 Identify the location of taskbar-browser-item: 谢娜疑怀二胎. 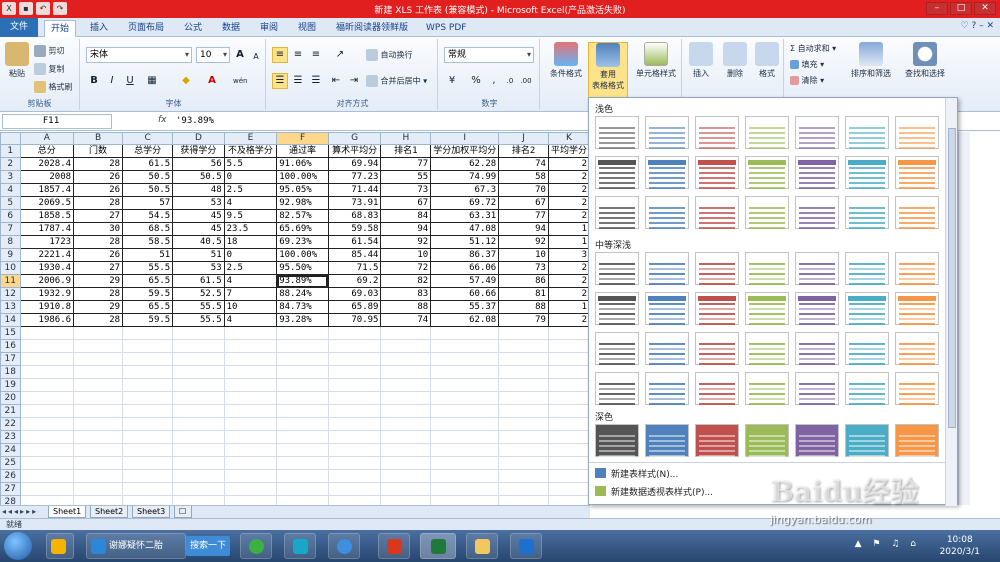
(136, 546).